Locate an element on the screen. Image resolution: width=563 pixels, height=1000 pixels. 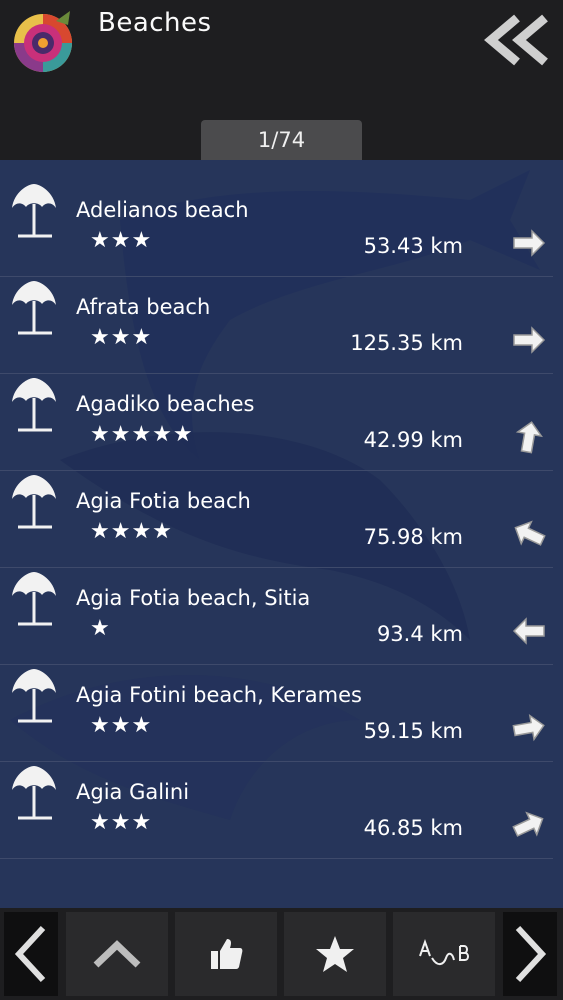
double-chevron-left-icon is located at coordinates (517, 40).